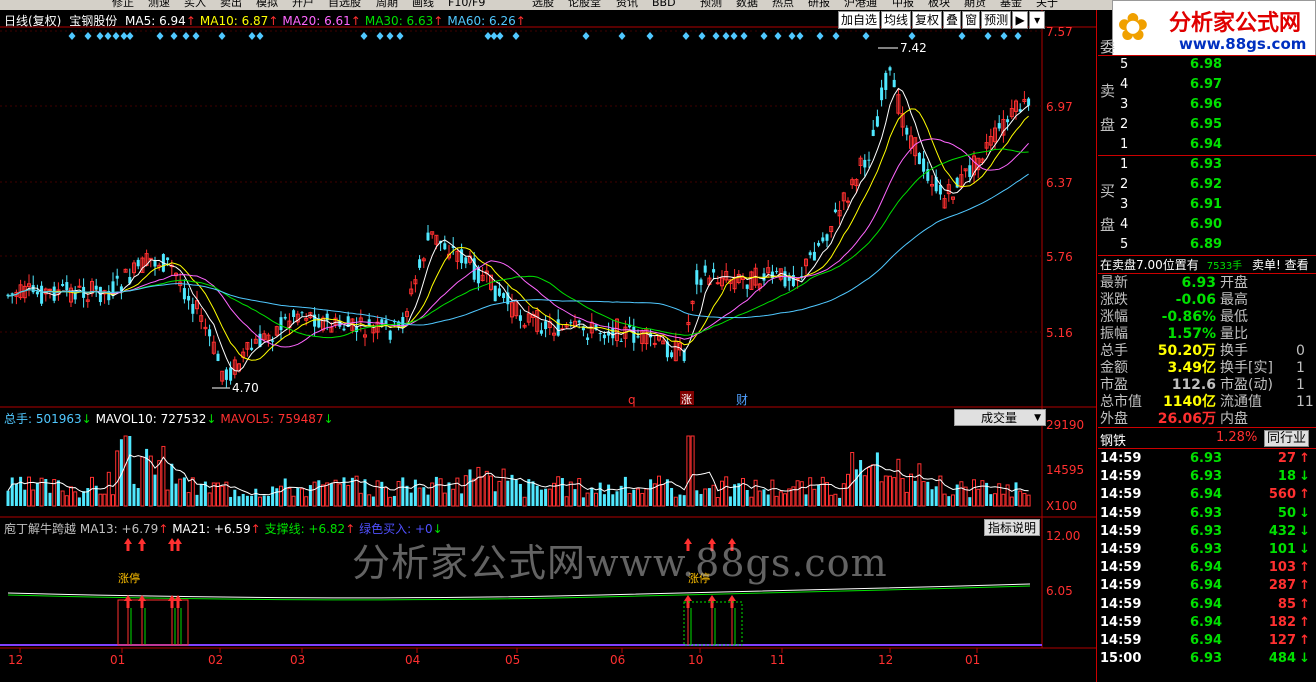  What do you see at coordinates (195, 5) in the screenshot?
I see `toolbar-item: 买入` at bounding box center [195, 5].